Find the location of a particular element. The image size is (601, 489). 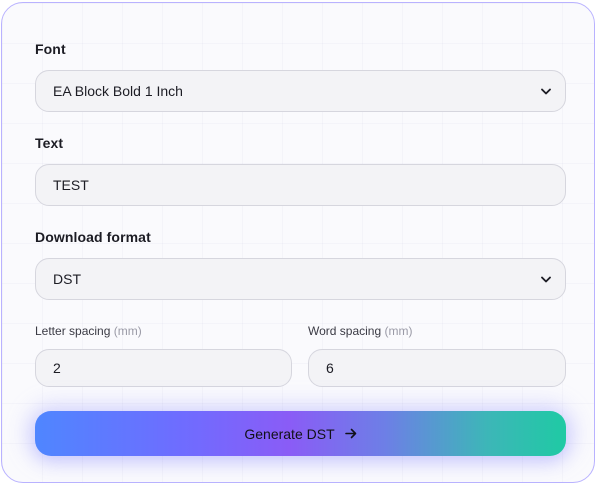

letter-spacing-label: Letter spacing (mm) is located at coordinates (88, 331).